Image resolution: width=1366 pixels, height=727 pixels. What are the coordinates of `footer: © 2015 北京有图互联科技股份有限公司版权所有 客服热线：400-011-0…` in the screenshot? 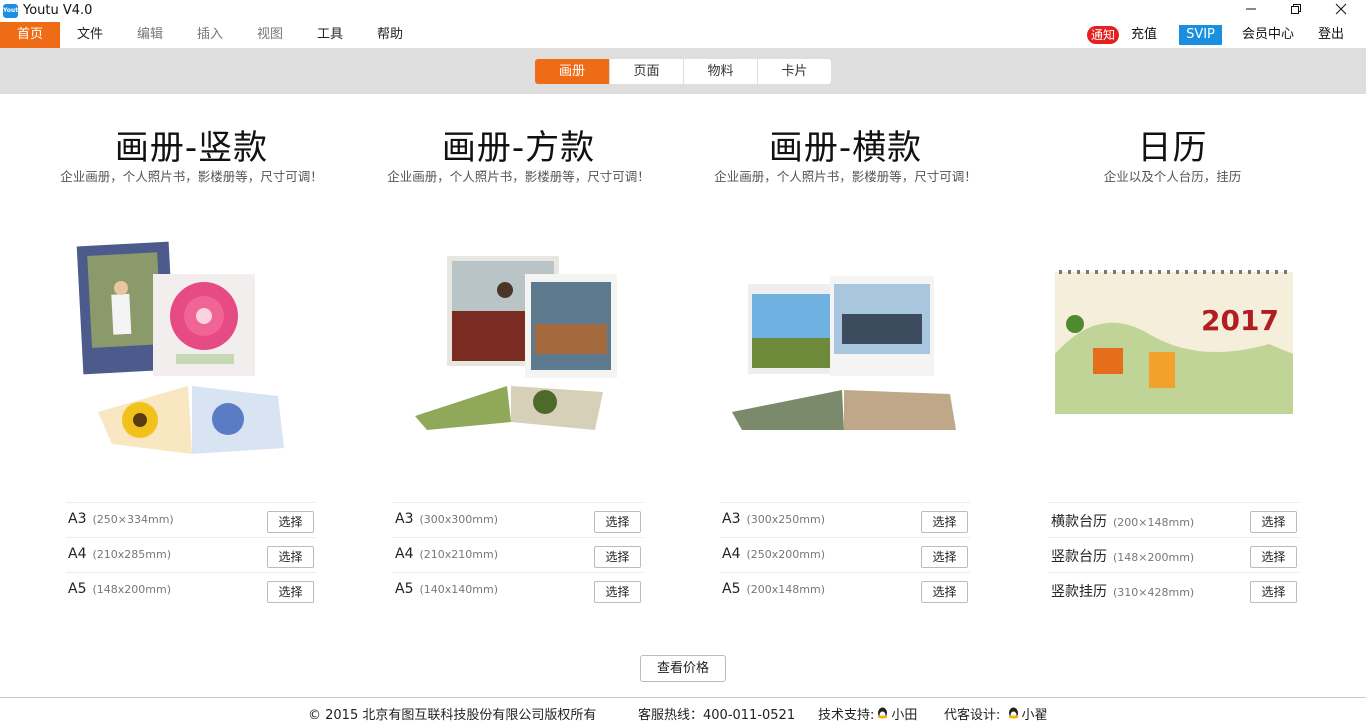 It's located at (683, 712).